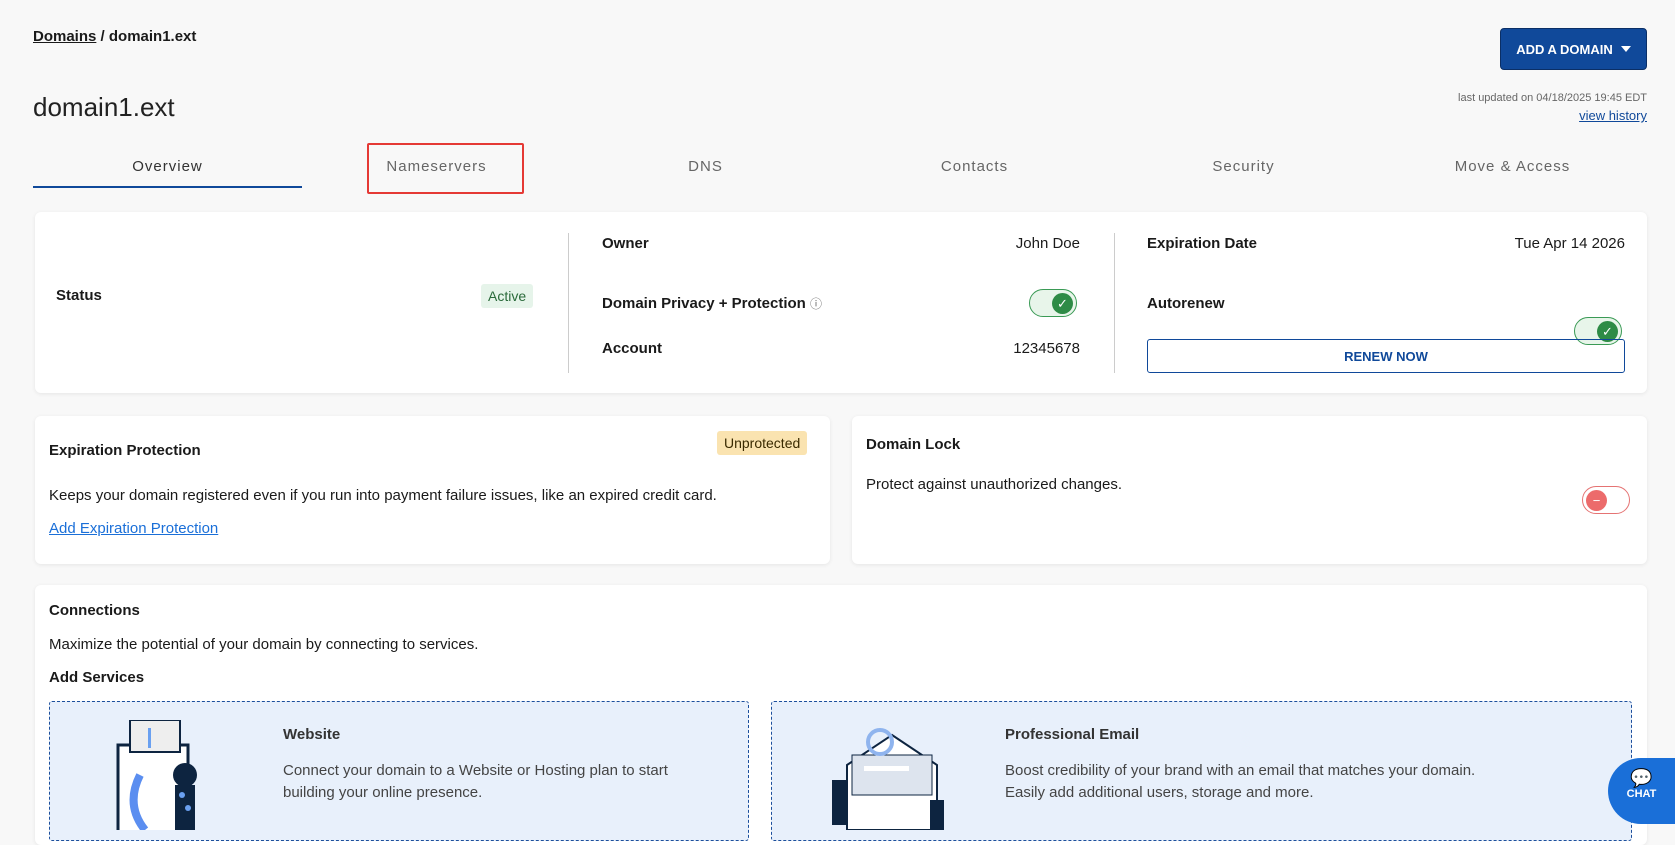  Describe the element at coordinates (913, 444) in the screenshot. I see `domain-lock-title: Domain Lock` at that location.